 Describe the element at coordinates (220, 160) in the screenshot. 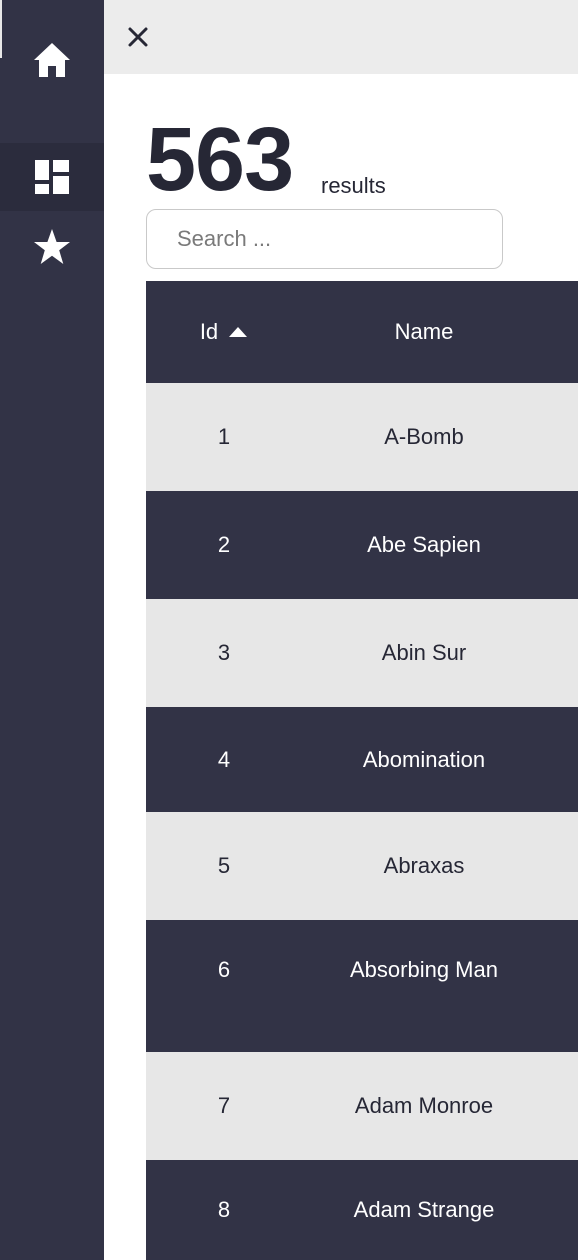

I see `results-count: 563` at that location.